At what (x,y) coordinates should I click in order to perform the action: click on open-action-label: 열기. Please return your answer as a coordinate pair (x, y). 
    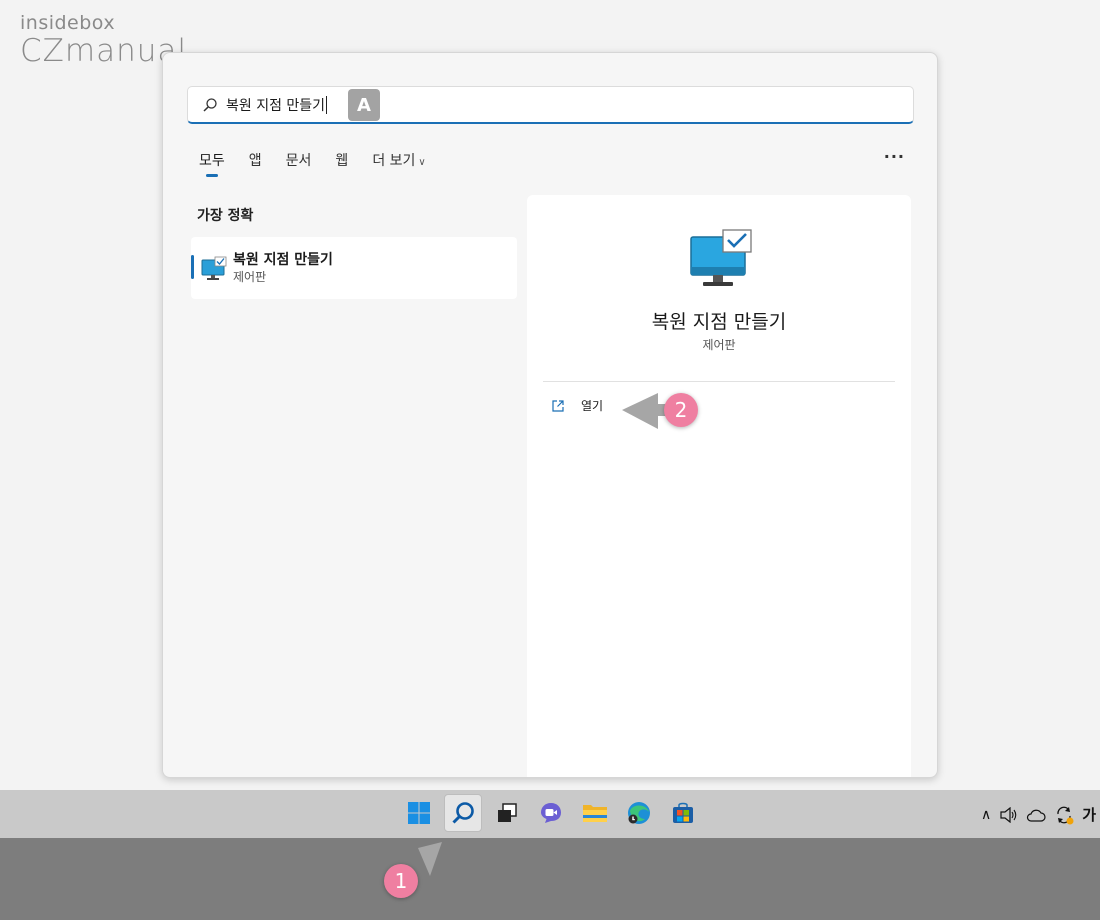
    Looking at the image, I should click on (592, 406).